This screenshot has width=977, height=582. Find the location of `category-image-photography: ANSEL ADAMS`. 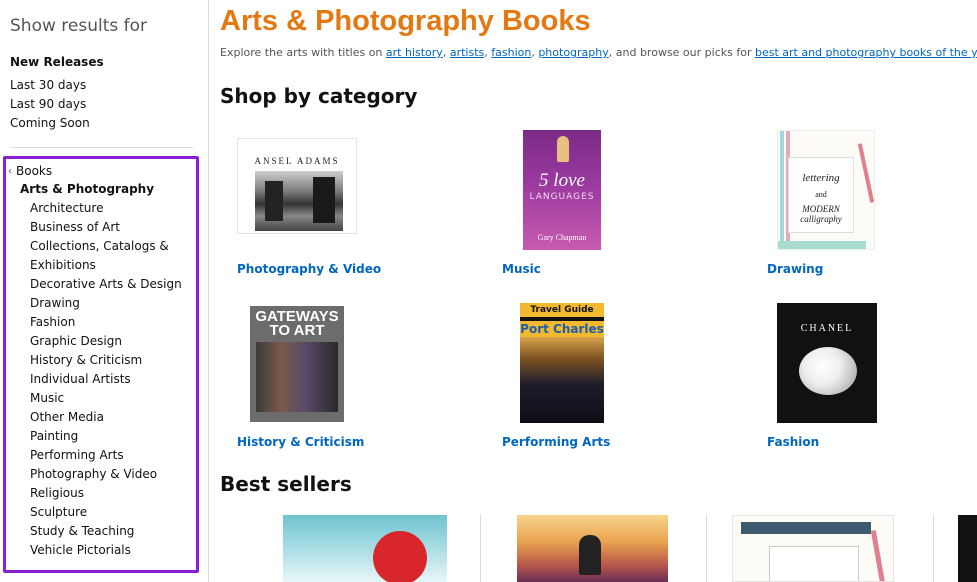

category-image-photography: ANSEL ADAMS is located at coordinates (297, 186).